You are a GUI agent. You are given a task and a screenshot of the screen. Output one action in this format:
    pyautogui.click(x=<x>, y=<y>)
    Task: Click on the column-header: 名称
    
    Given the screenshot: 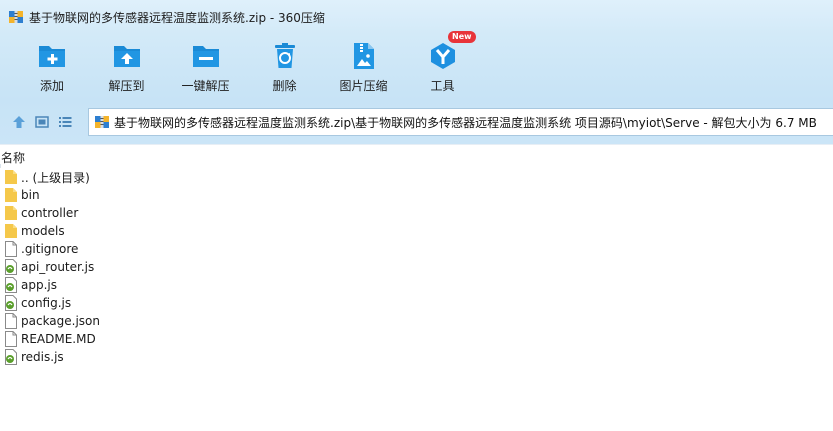 What is the action you would take?
    pyautogui.click(x=416, y=155)
    